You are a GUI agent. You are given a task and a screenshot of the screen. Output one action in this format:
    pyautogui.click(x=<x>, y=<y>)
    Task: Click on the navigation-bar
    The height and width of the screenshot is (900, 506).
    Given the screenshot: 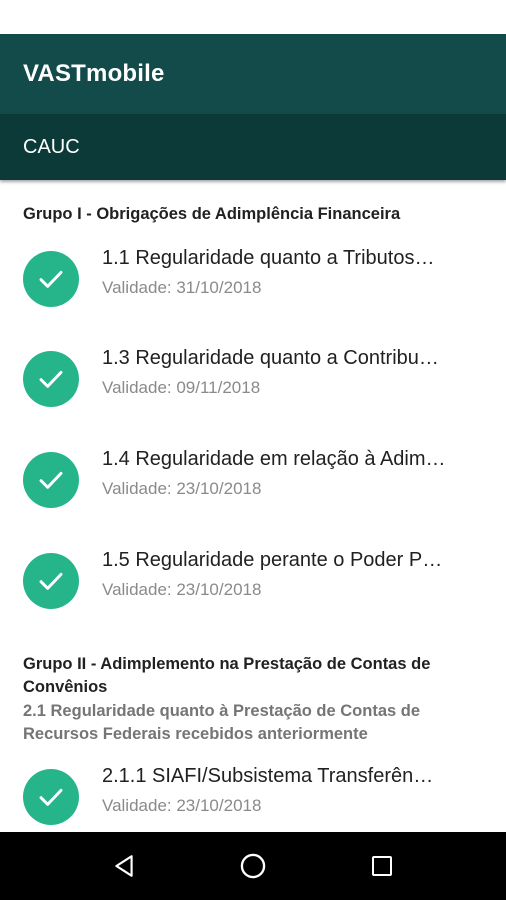 What is the action you would take?
    pyautogui.click(x=253, y=866)
    